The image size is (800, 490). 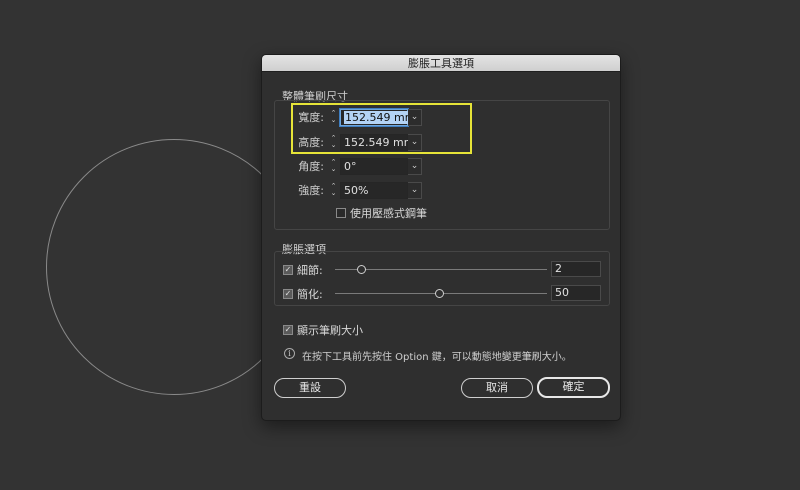 What do you see at coordinates (341, 213) in the screenshot?
I see `pressure-pen-checkbox` at bounding box center [341, 213].